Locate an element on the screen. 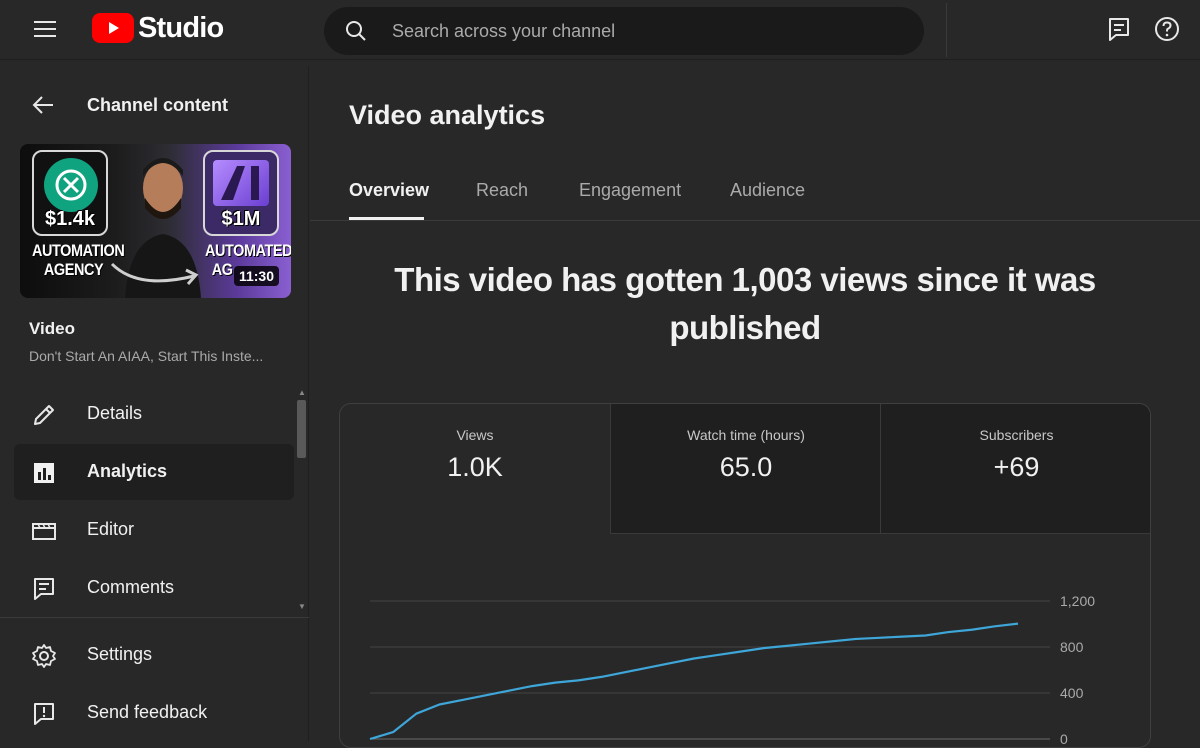  sidebar-item-editor: Editor is located at coordinates (154, 530).